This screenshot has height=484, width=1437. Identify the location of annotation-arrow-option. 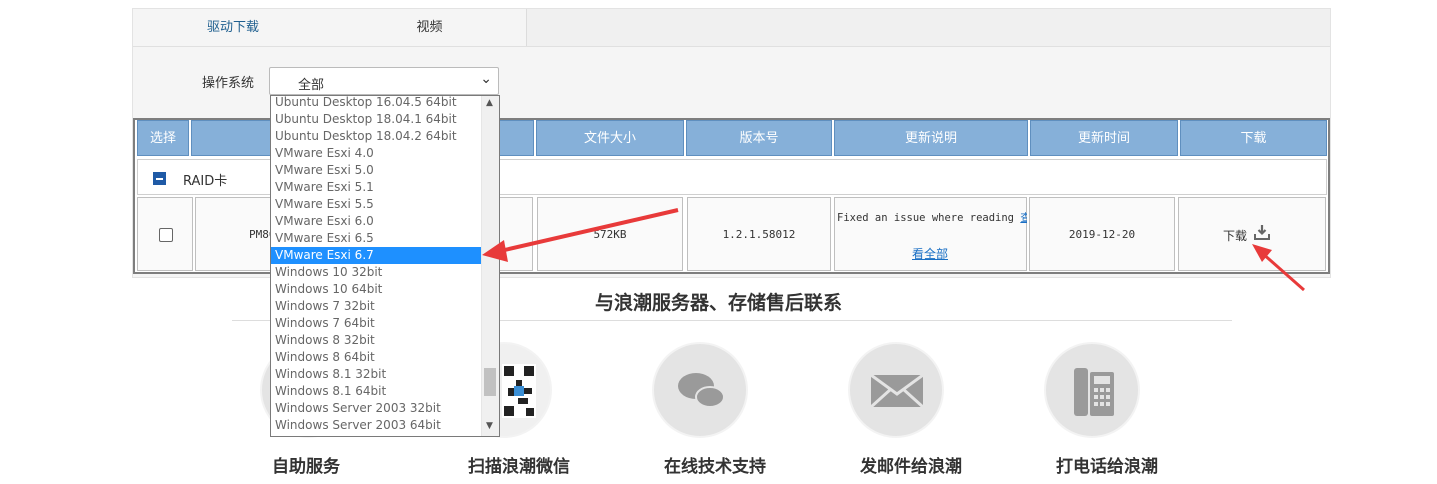
(580, 235).